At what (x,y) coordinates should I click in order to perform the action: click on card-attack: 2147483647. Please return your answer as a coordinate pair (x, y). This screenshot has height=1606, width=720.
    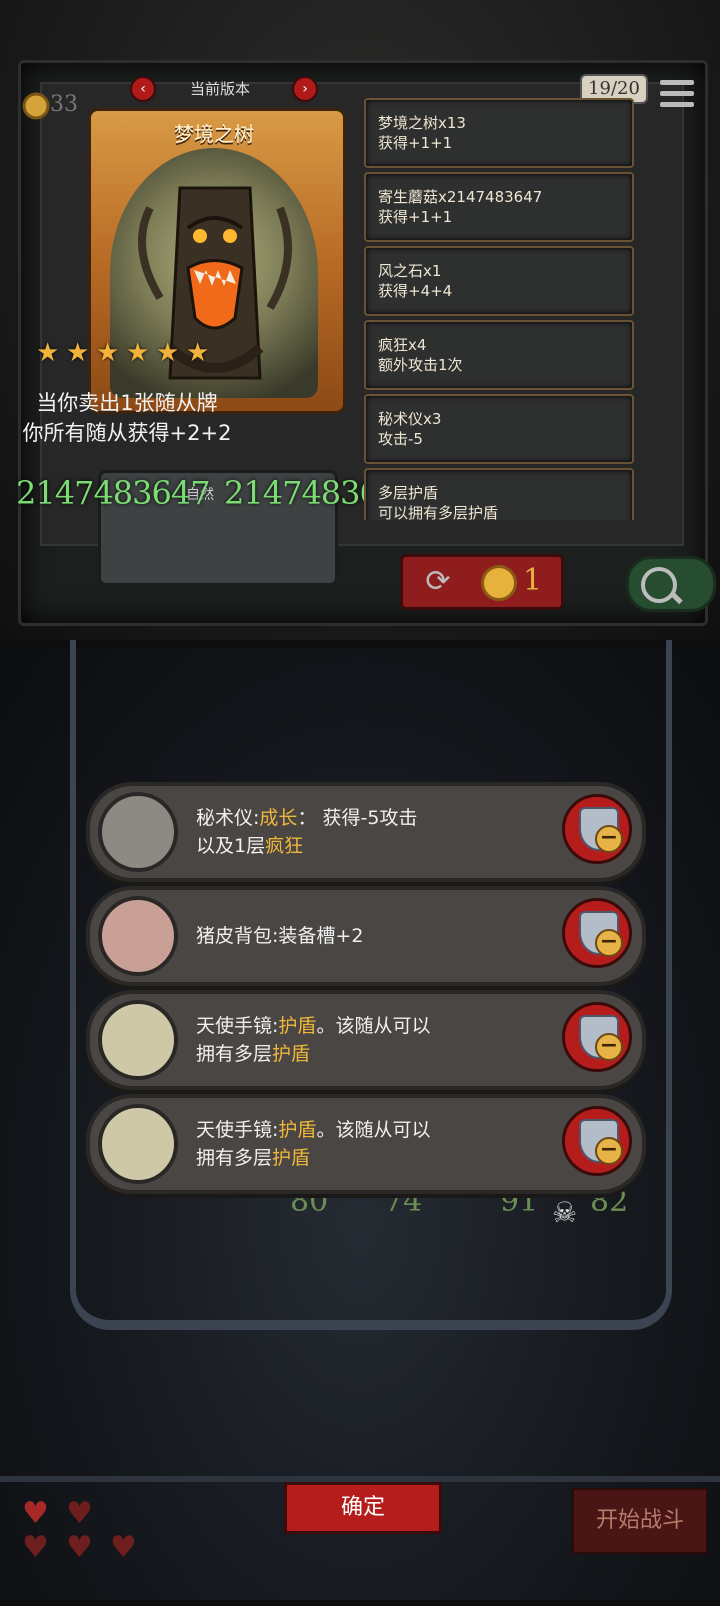
    Looking at the image, I should click on (113, 493).